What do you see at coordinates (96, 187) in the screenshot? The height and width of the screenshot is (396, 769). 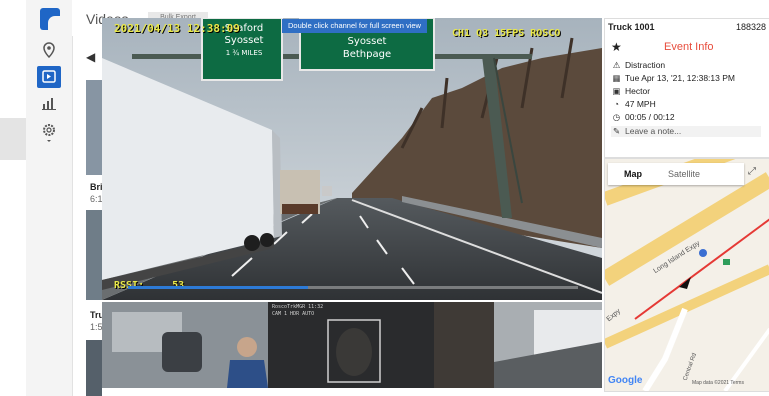 I see `list-item-label: Bri` at bounding box center [96, 187].